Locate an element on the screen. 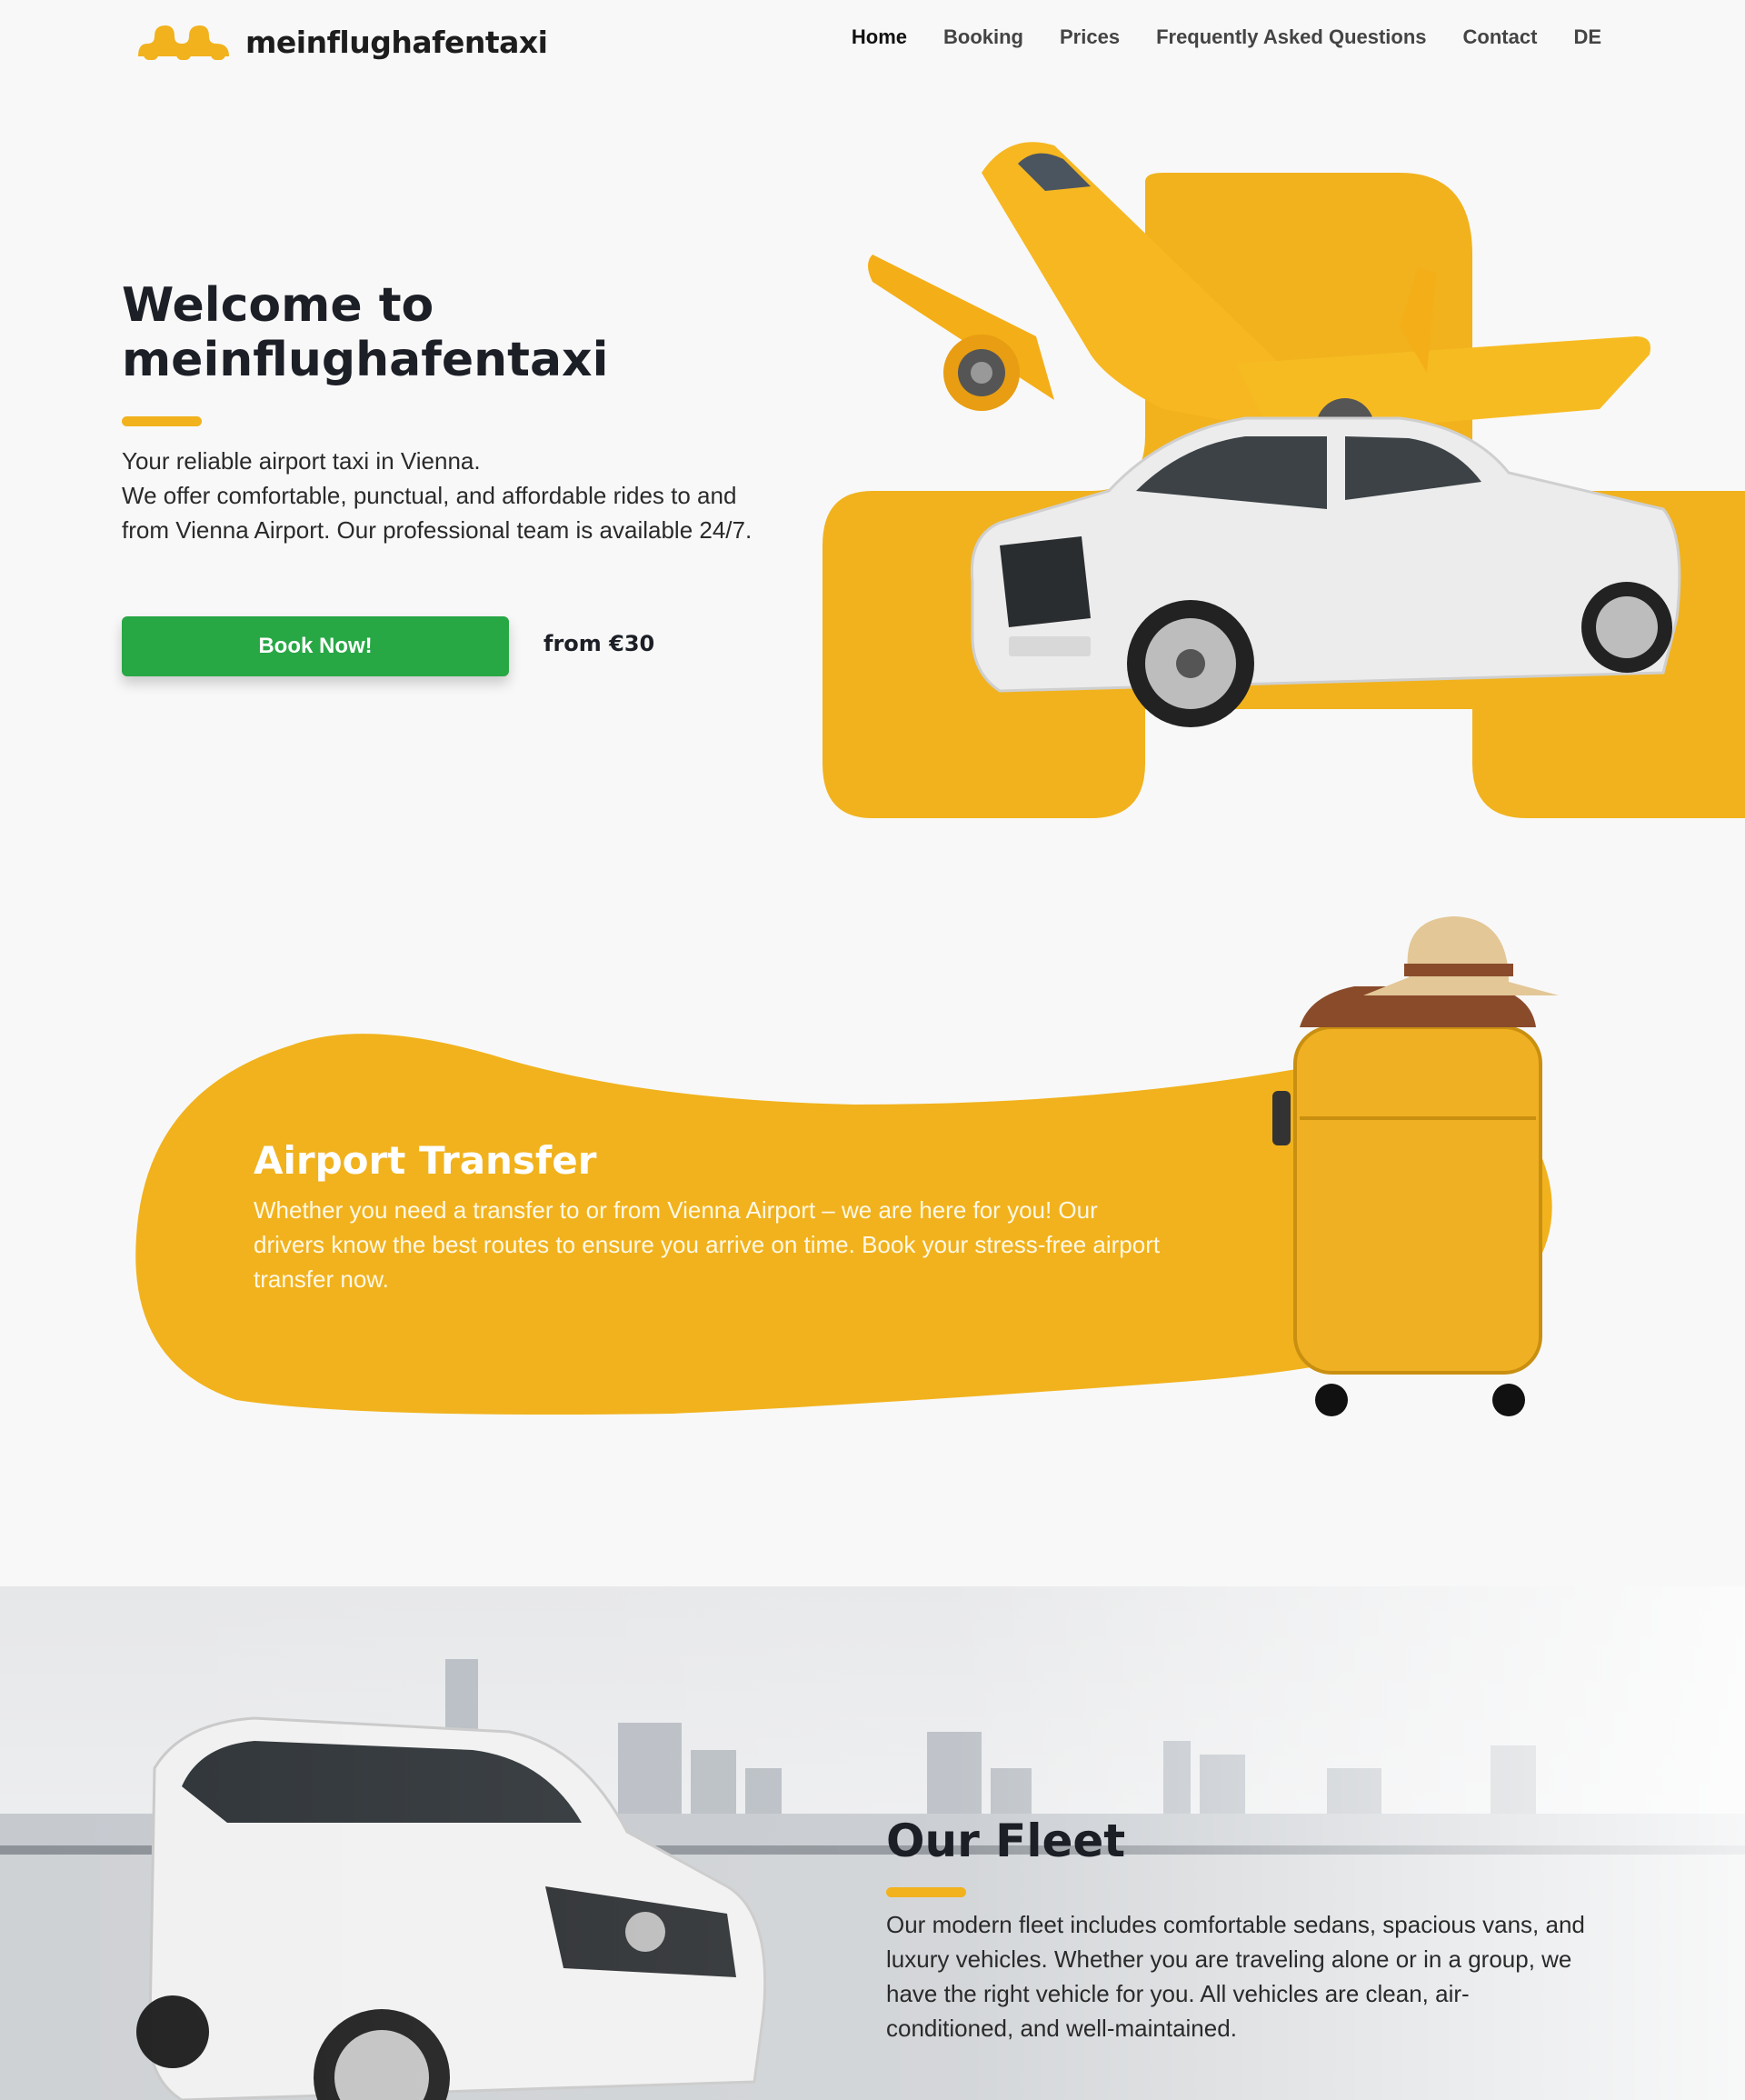 This screenshot has width=1745, height=2100. taxi-logo-icon is located at coordinates (183, 43).